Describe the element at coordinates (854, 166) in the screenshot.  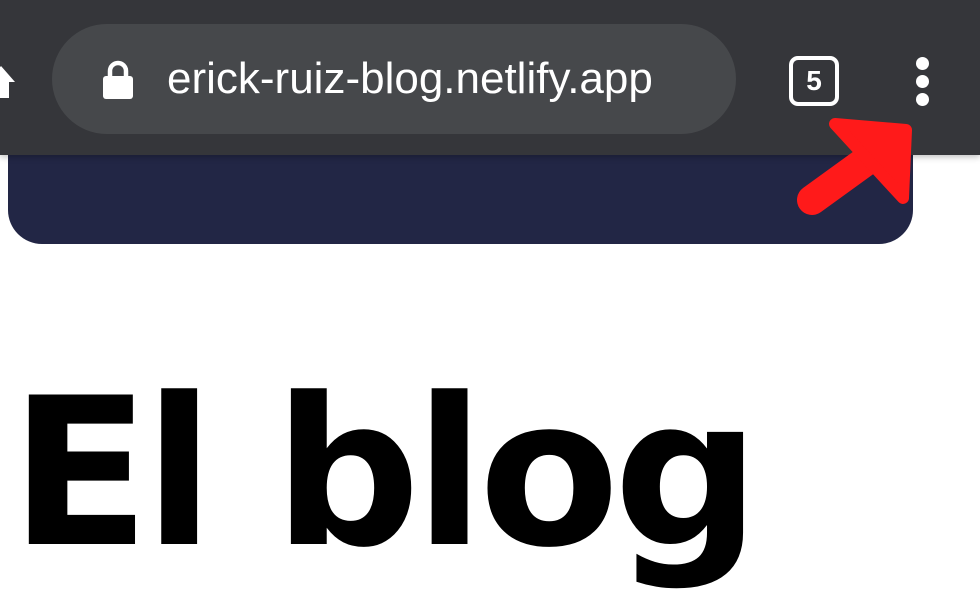
I see `red-arrow-annotation` at that location.